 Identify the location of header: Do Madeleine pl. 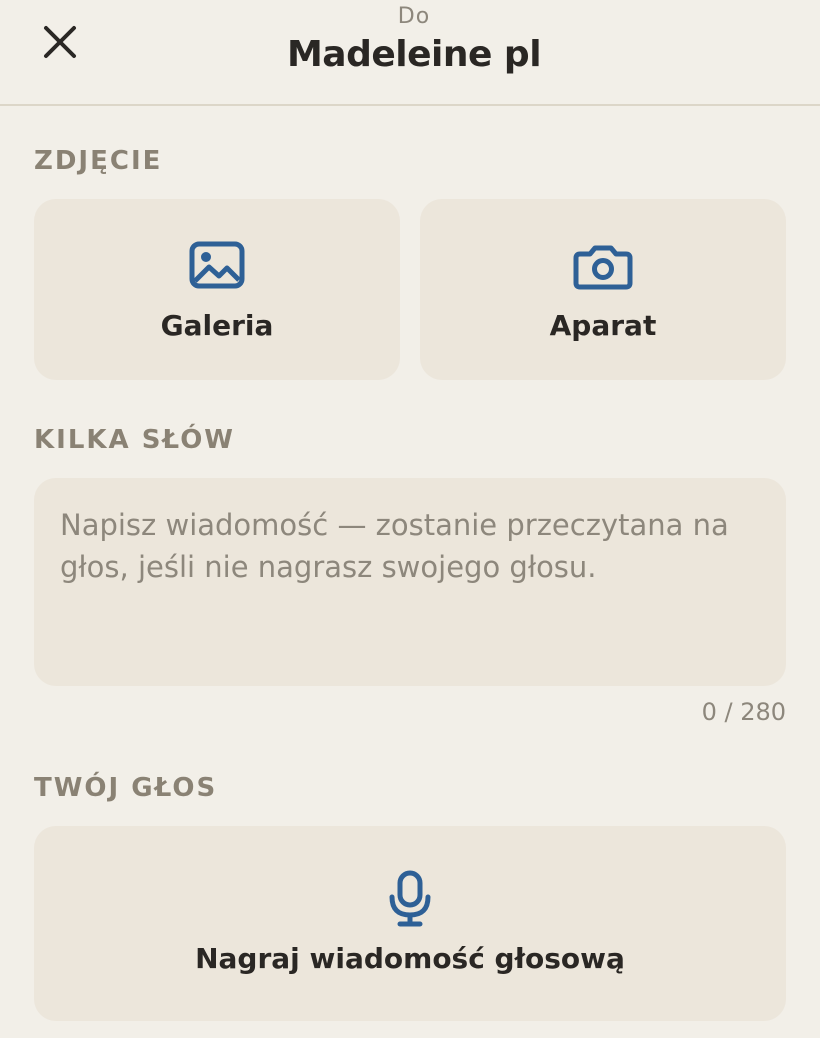
(410, 53).